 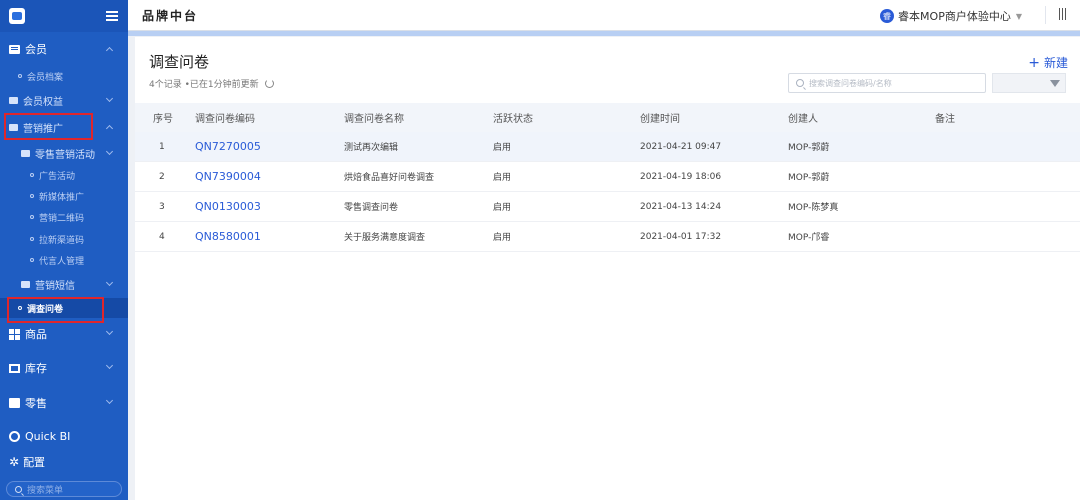 What do you see at coordinates (48, 436) in the screenshot?
I see `sidebar-item-label: Quick BI` at bounding box center [48, 436].